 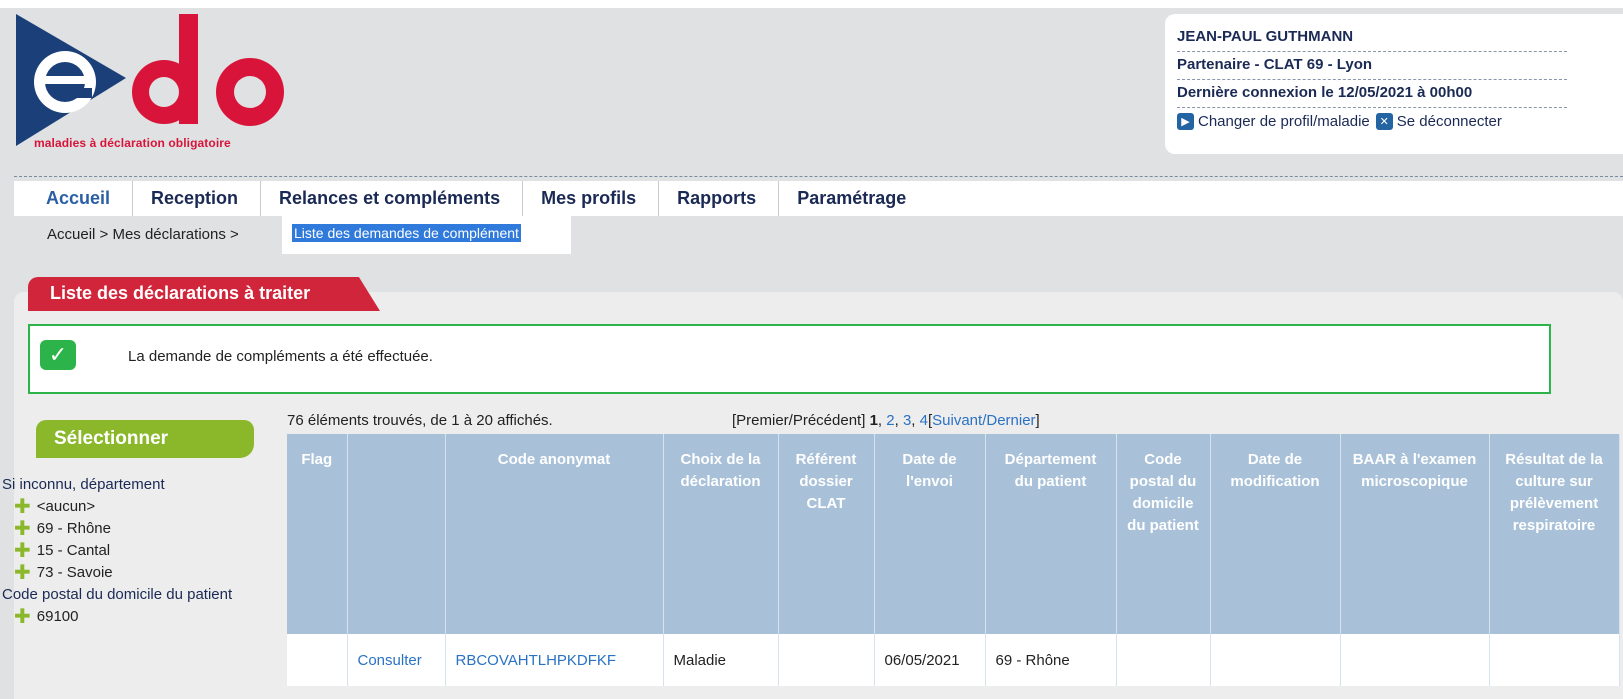 What do you see at coordinates (930, 534) in the screenshot?
I see `col-header-date-envoi: Date de l'envoi` at bounding box center [930, 534].